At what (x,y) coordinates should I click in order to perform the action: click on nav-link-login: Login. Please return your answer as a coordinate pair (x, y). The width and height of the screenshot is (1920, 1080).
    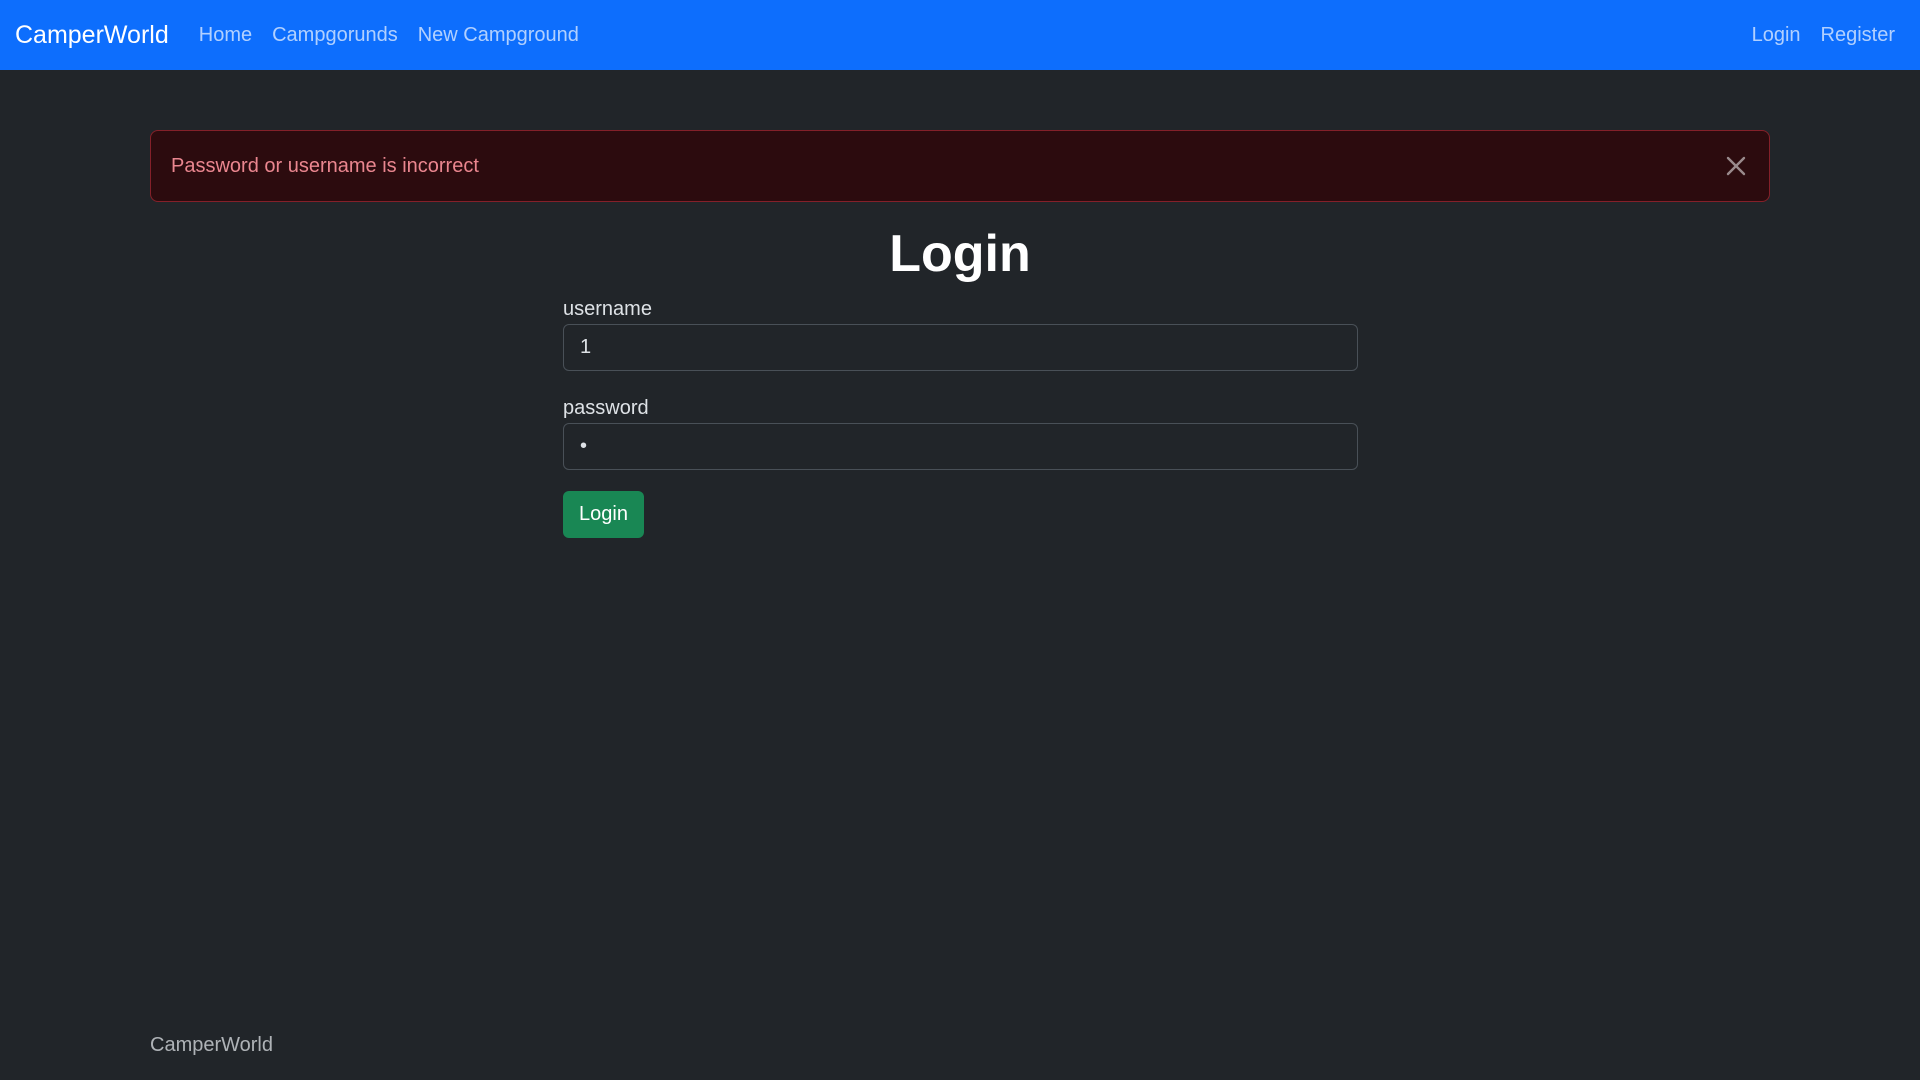
    Looking at the image, I should click on (1776, 35).